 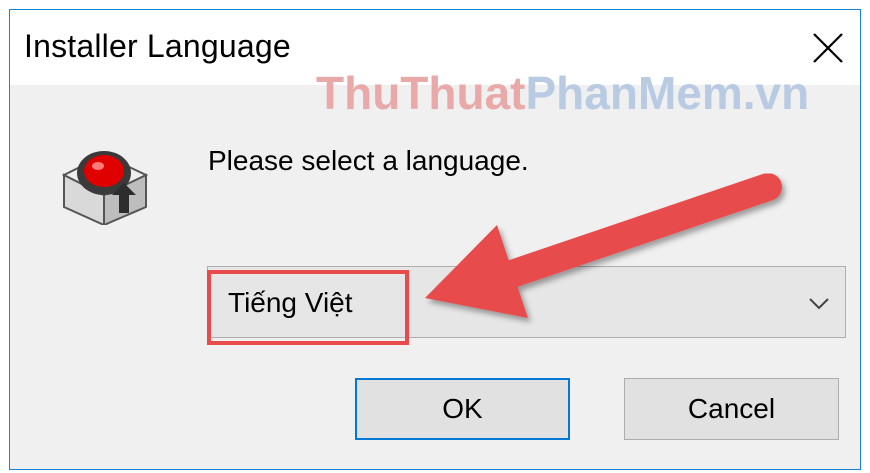 What do you see at coordinates (731, 409) in the screenshot?
I see `cancel-button: Cancel` at bounding box center [731, 409].